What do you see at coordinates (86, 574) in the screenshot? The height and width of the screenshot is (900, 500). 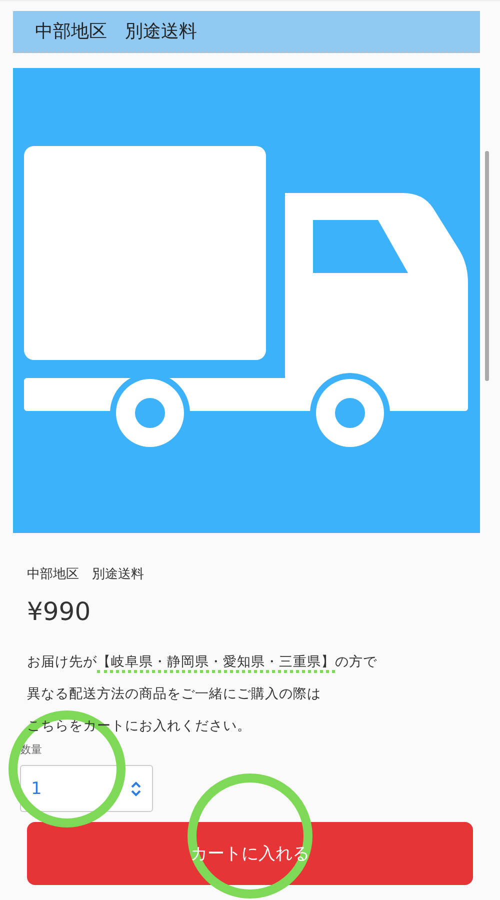 I see `product-title: 中部地区 別途送料` at bounding box center [86, 574].